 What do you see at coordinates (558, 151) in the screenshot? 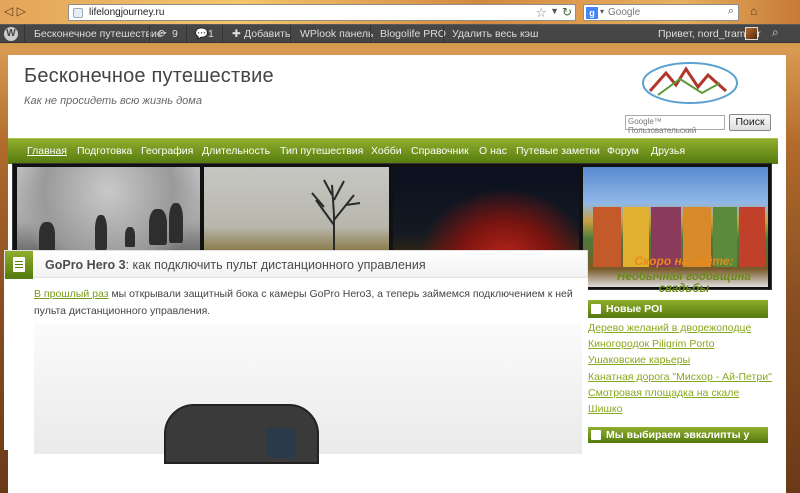
I see `menu-item-travel-notes: Путевые заметки` at bounding box center [558, 151].